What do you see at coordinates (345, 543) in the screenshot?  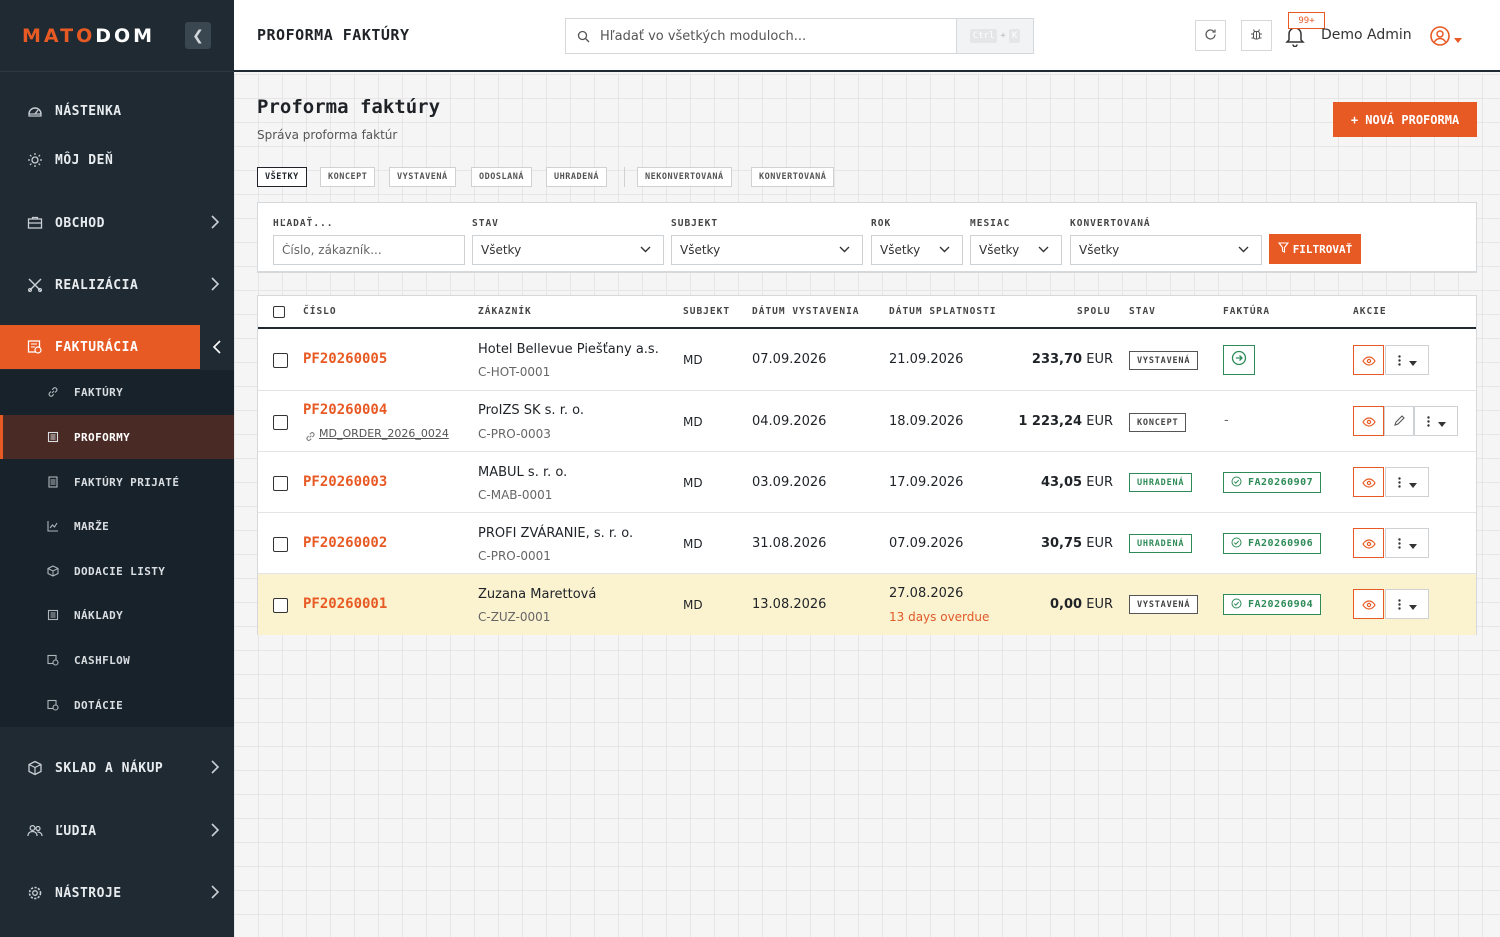 I see `proforma-number-link: PF20260002` at bounding box center [345, 543].